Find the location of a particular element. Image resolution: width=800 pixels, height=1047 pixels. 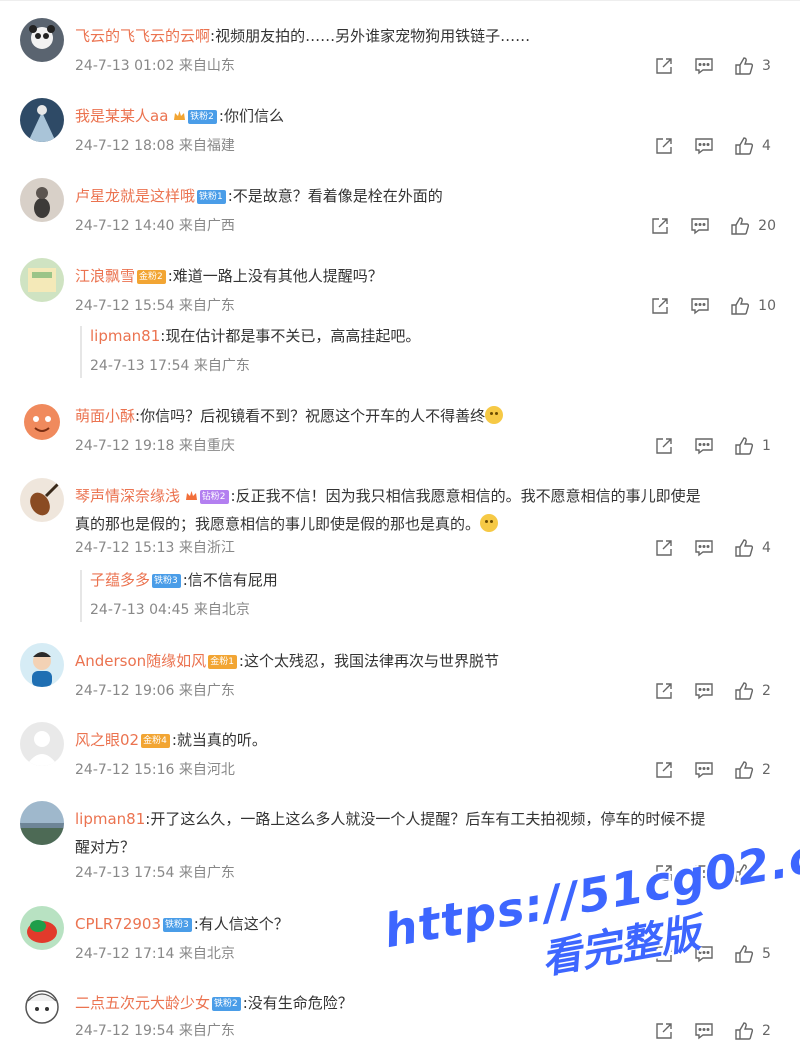

reply-item: 子蕴多多 铁粉3:信不信有屁用 24-7-13 04:45 来自北京 is located at coordinates (430, 596).